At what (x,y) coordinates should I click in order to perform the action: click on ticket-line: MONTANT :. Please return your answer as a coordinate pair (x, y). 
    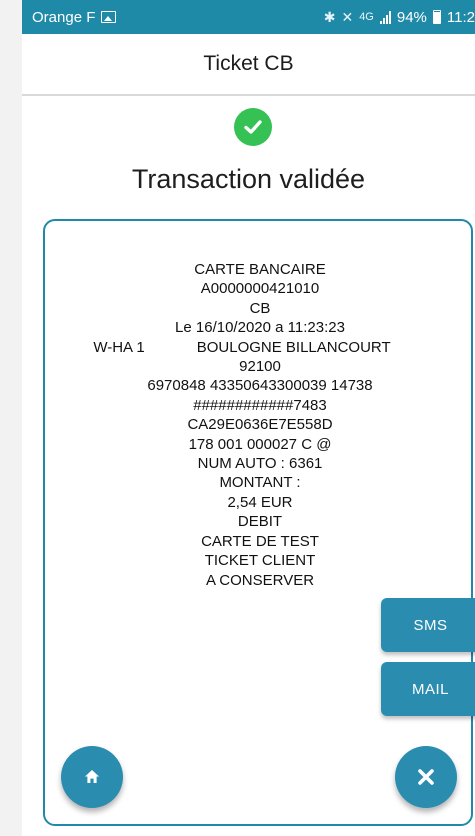
    Looking at the image, I should click on (260, 483).